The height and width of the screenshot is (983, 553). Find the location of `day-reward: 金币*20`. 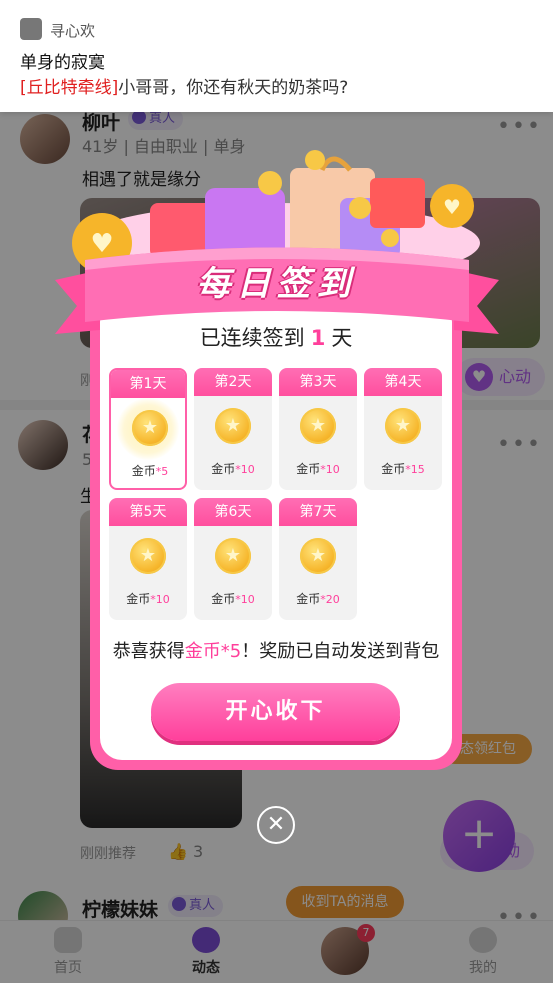

day-reward: 金币*20 is located at coordinates (318, 598).